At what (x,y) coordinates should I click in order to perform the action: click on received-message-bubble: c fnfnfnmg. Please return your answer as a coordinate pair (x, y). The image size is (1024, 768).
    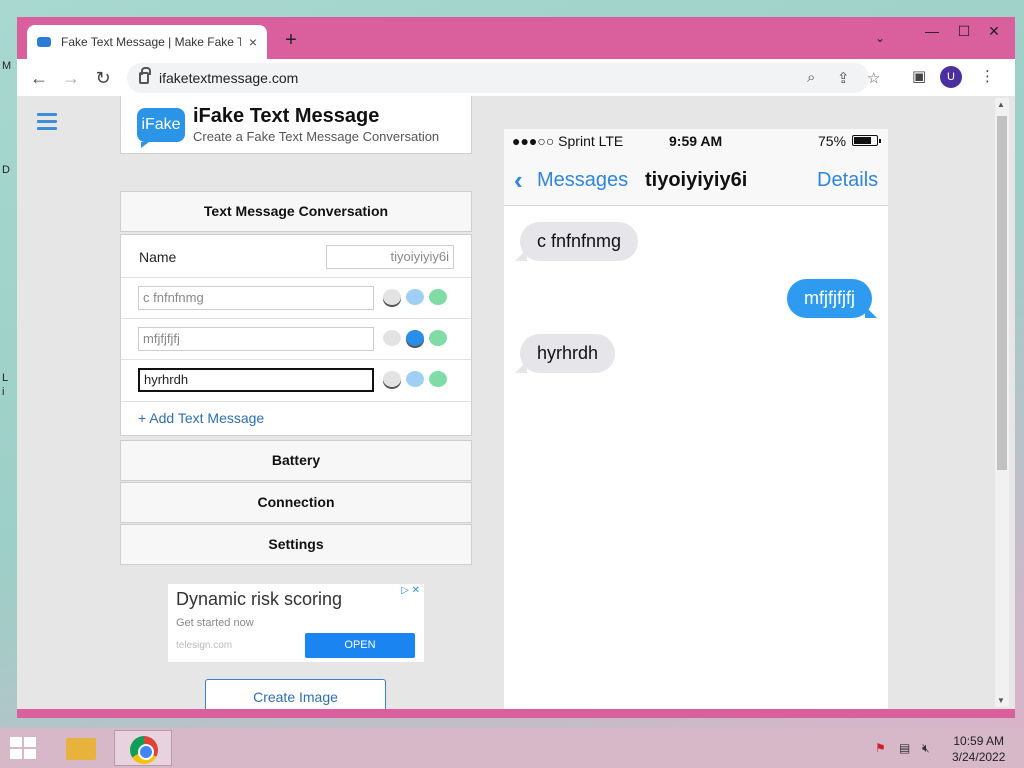
    Looking at the image, I should click on (576, 241).